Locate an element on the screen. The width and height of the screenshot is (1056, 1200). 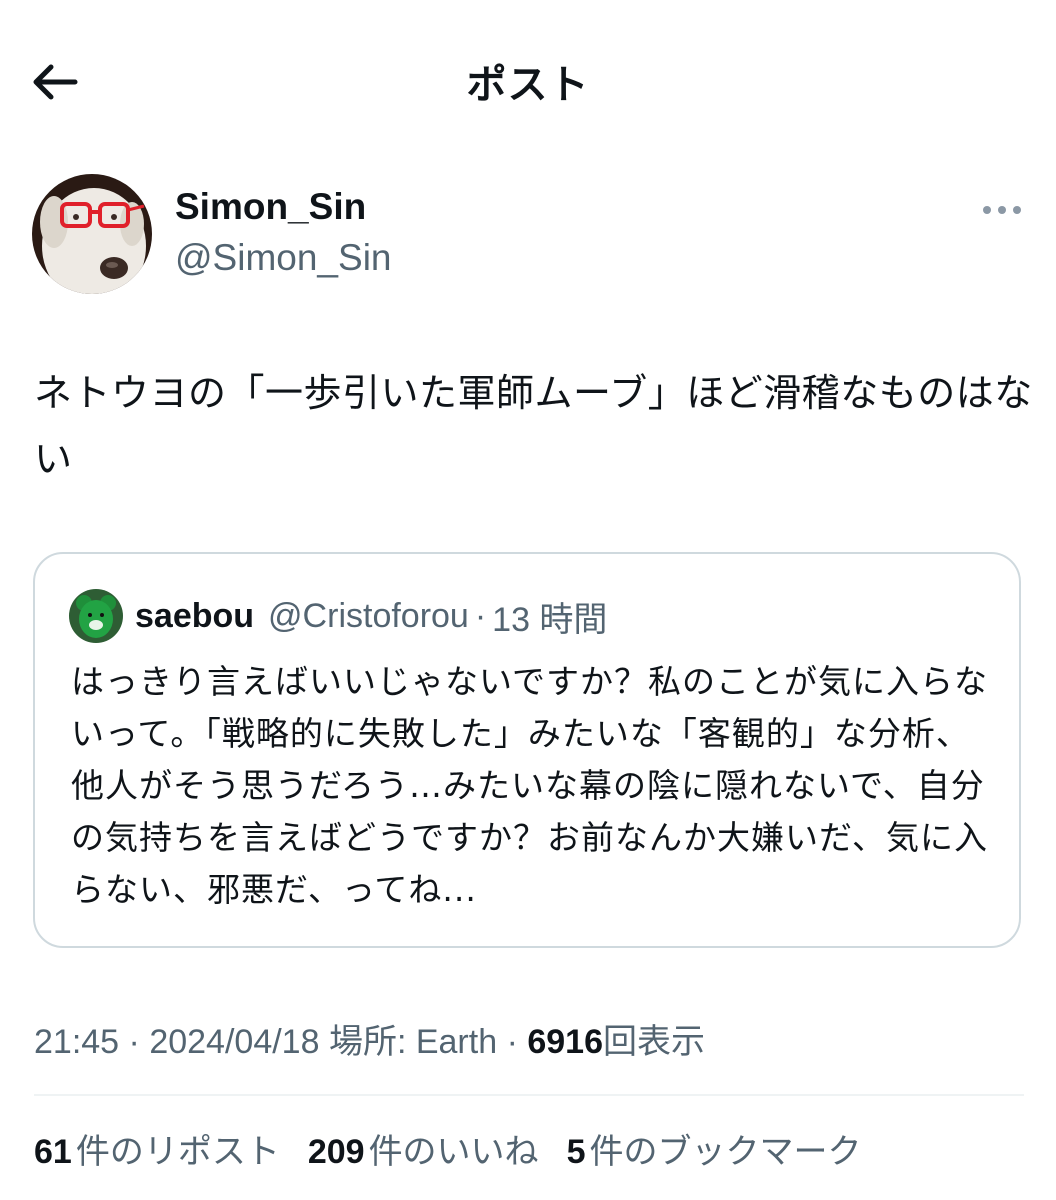
avatar is located at coordinates (92, 234).